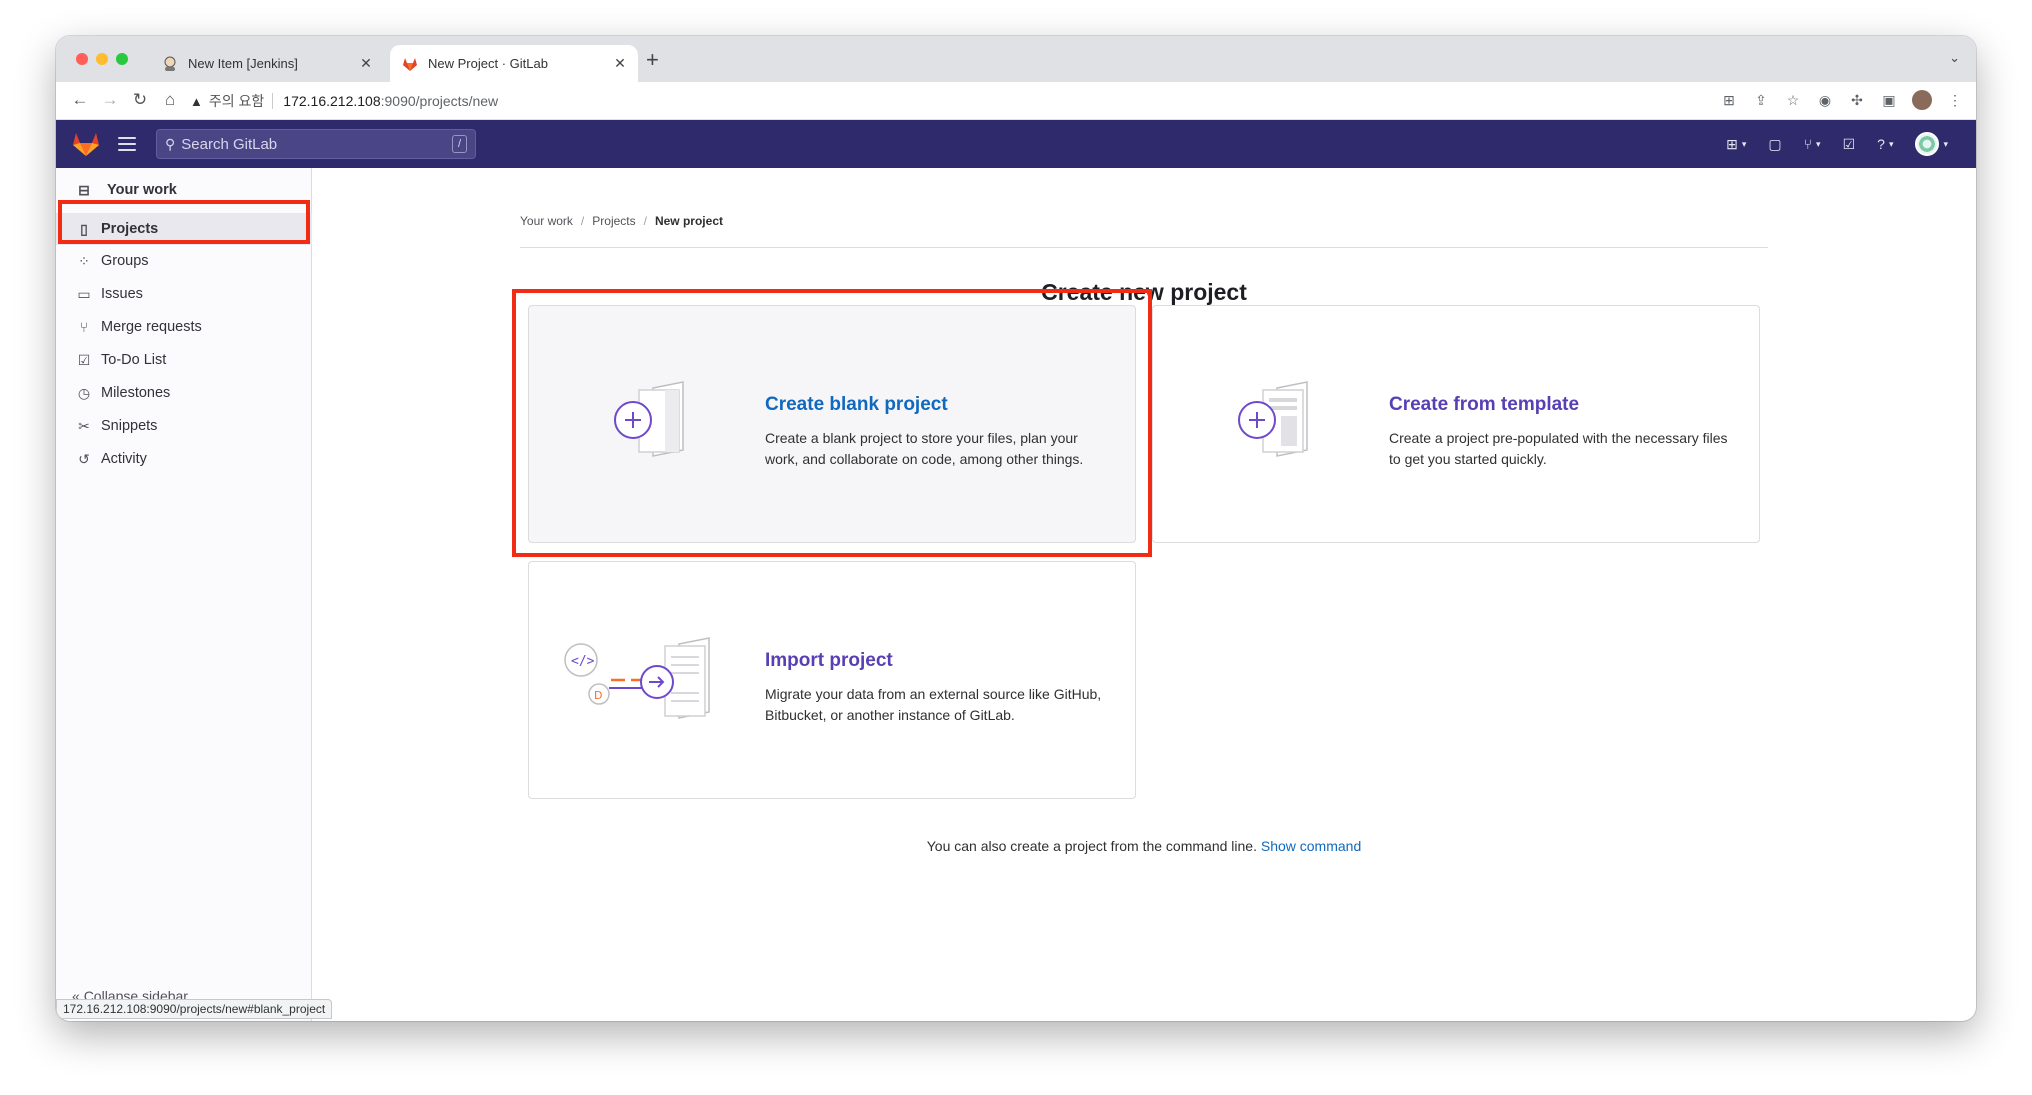 This screenshot has width=2032, height=1095. What do you see at coordinates (86, 144) in the screenshot?
I see `gitlab-logo-icon` at bounding box center [86, 144].